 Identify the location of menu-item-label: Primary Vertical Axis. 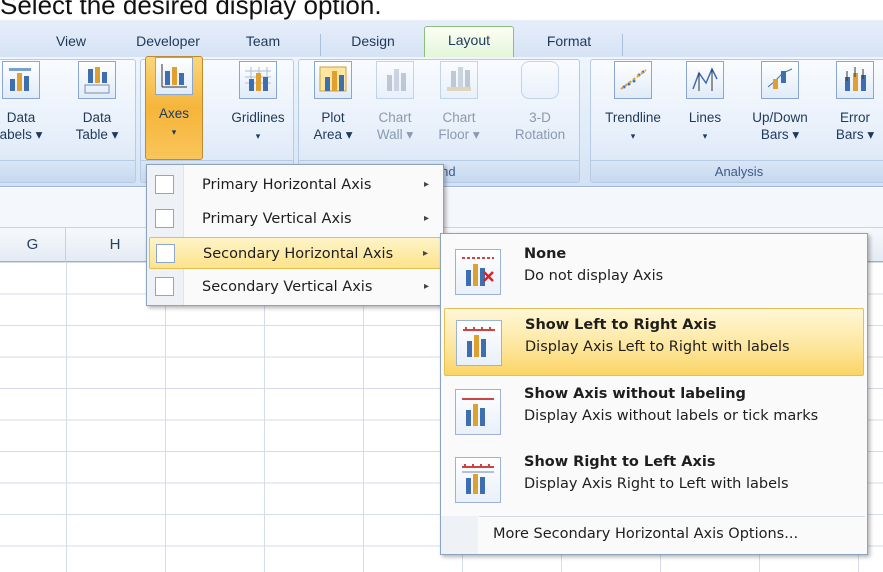
(277, 219).